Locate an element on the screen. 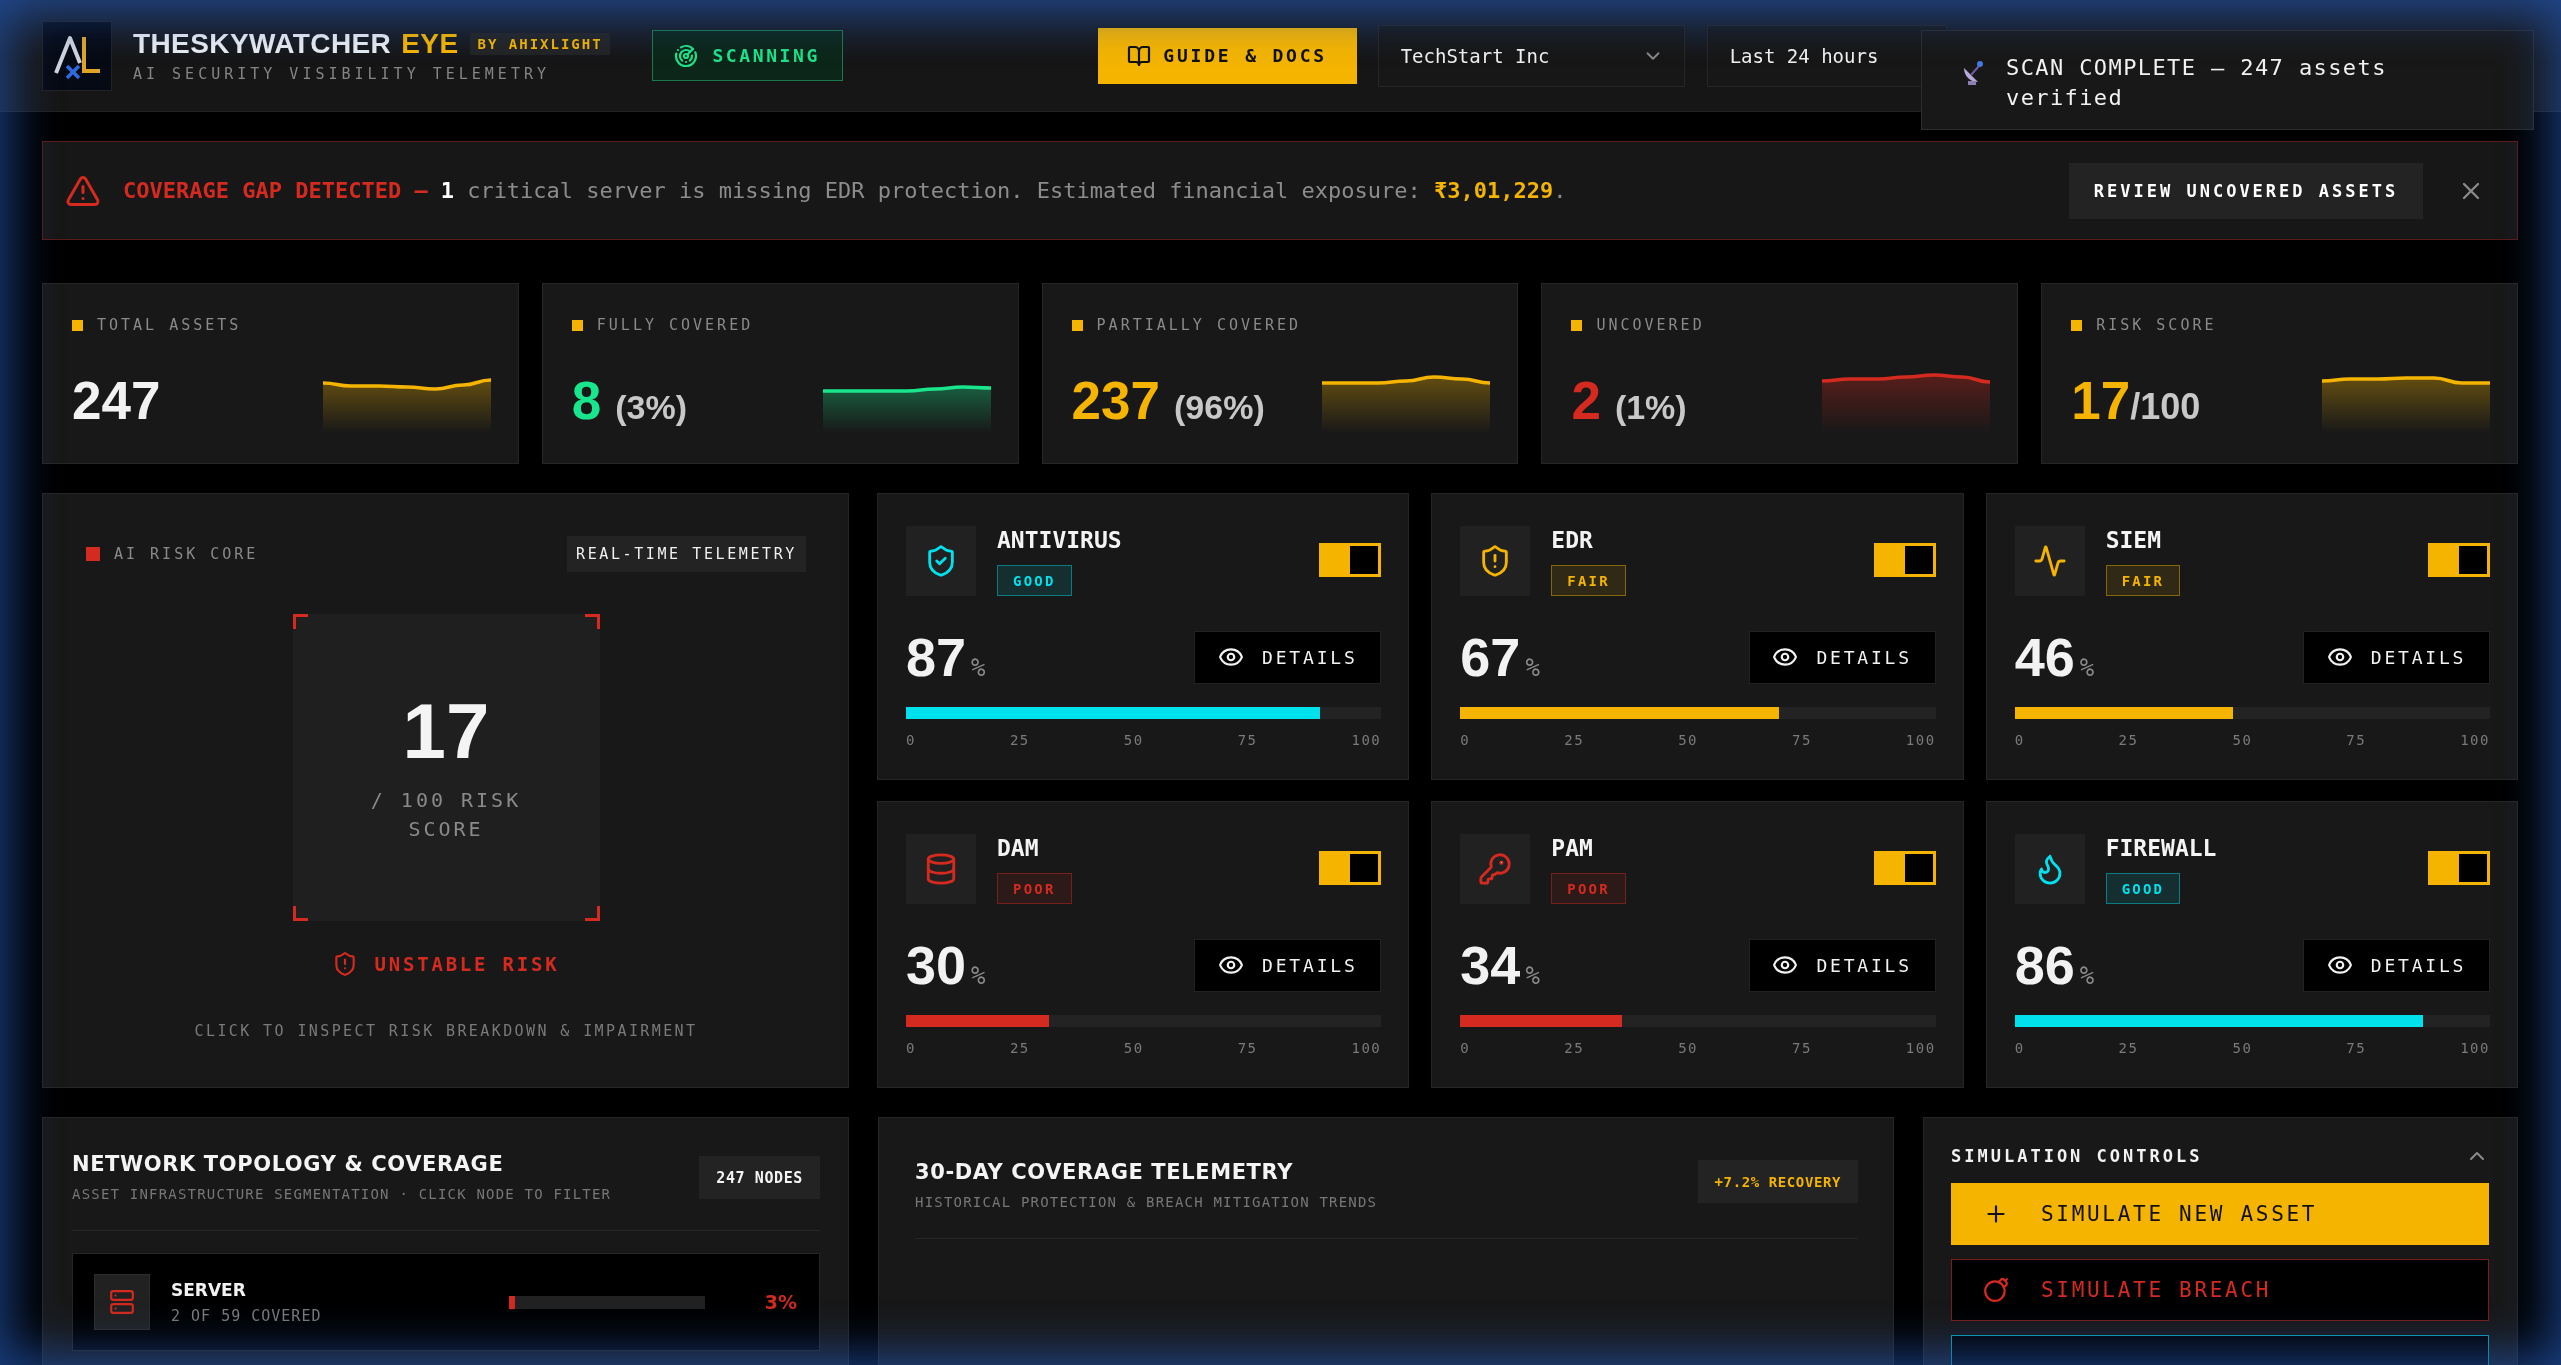  coverage-percent: 46% is located at coordinates (2054, 657).